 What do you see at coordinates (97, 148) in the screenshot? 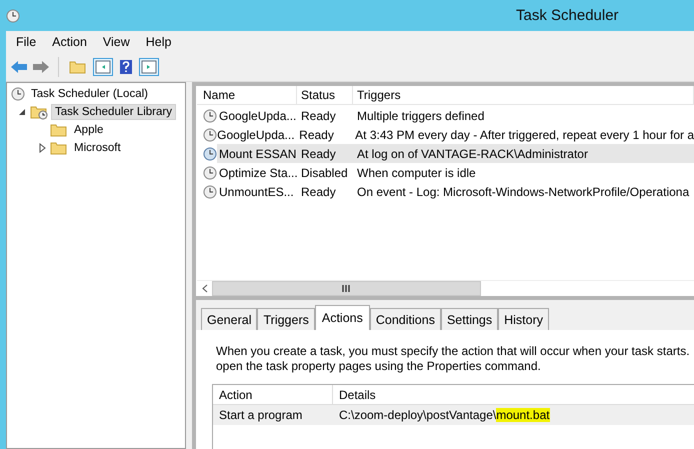
I see `tree-item: Microsoft` at bounding box center [97, 148].